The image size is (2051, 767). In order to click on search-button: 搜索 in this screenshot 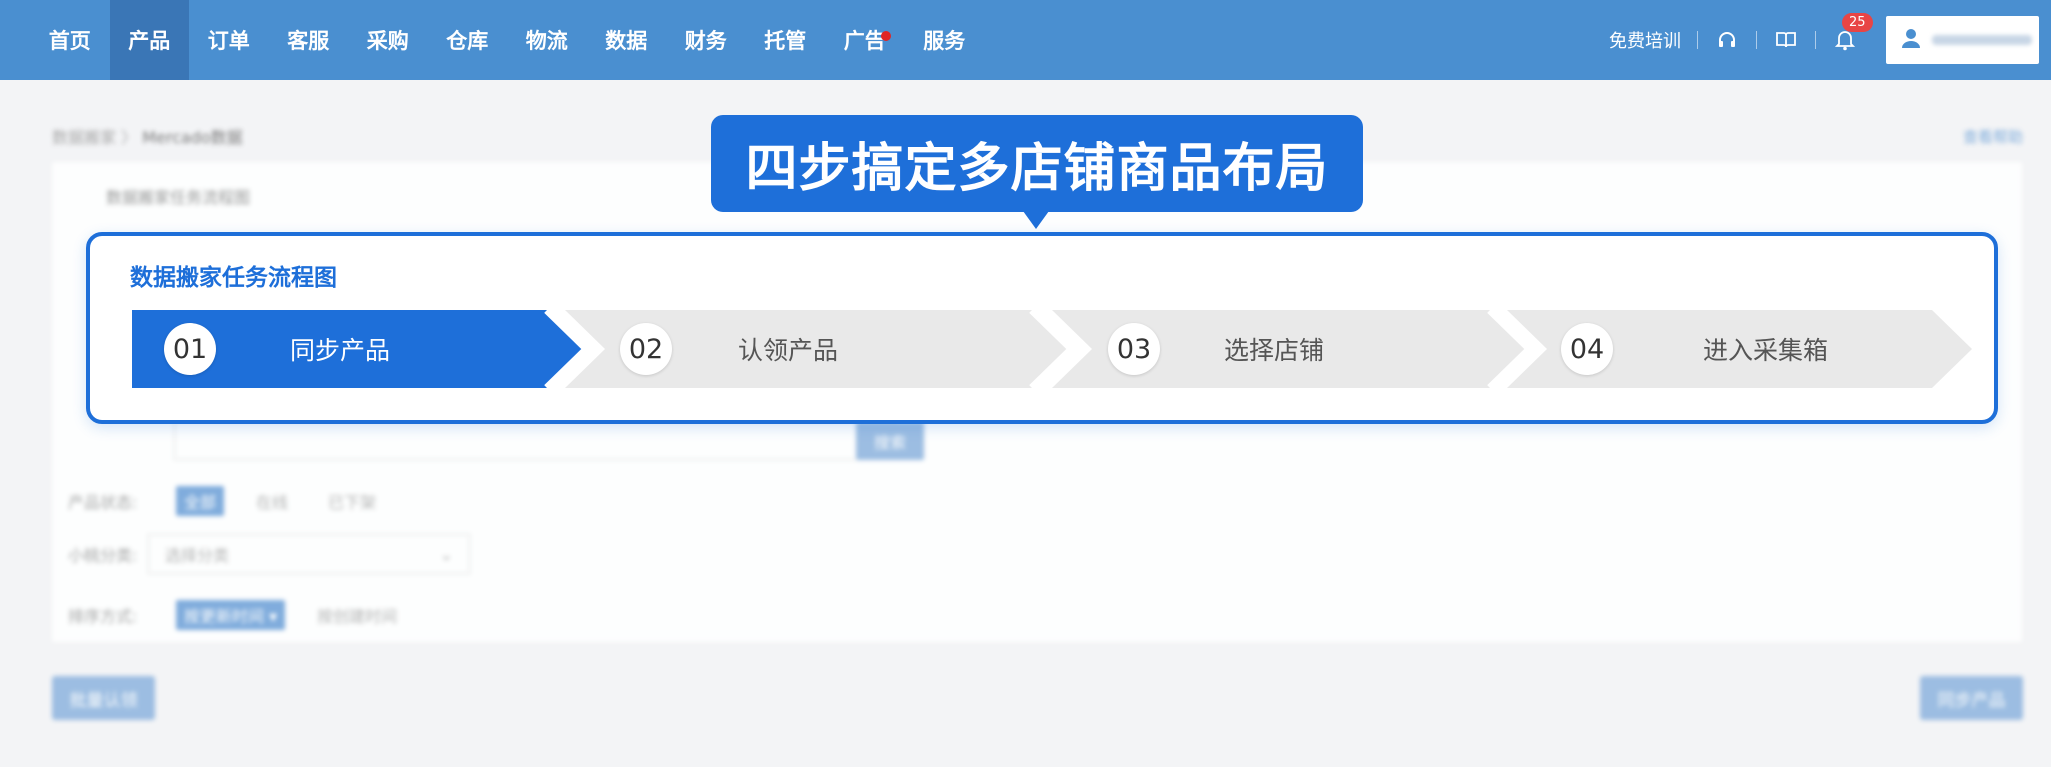, I will do `click(890, 441)`.